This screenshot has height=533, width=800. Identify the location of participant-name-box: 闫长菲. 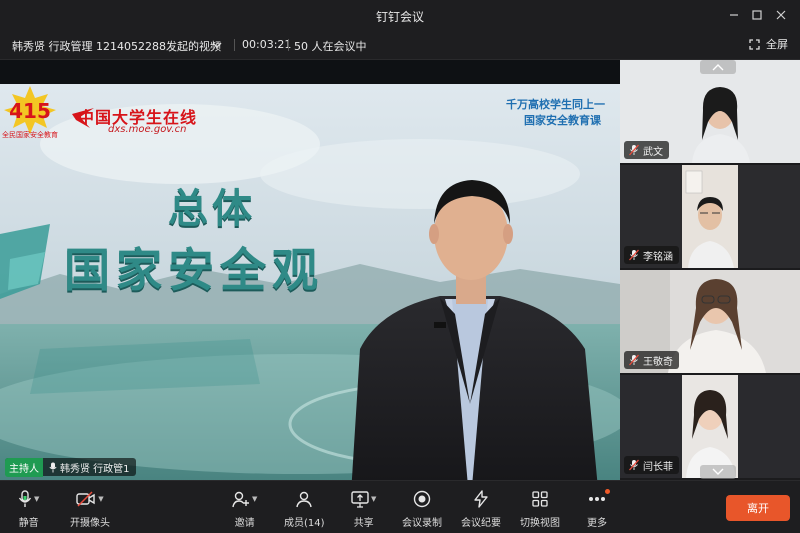
(651, 465).